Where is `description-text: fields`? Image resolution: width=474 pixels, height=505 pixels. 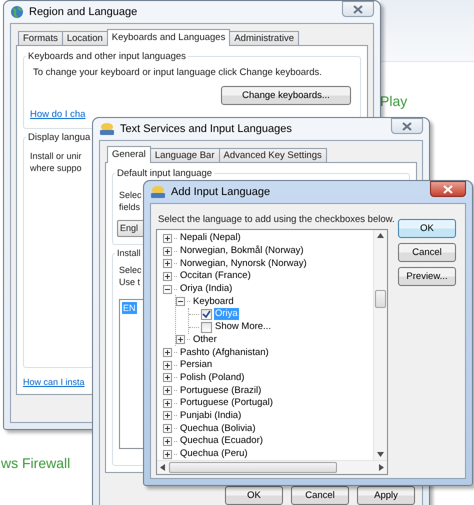
description-text: fields is located at coordinates (129, 207).